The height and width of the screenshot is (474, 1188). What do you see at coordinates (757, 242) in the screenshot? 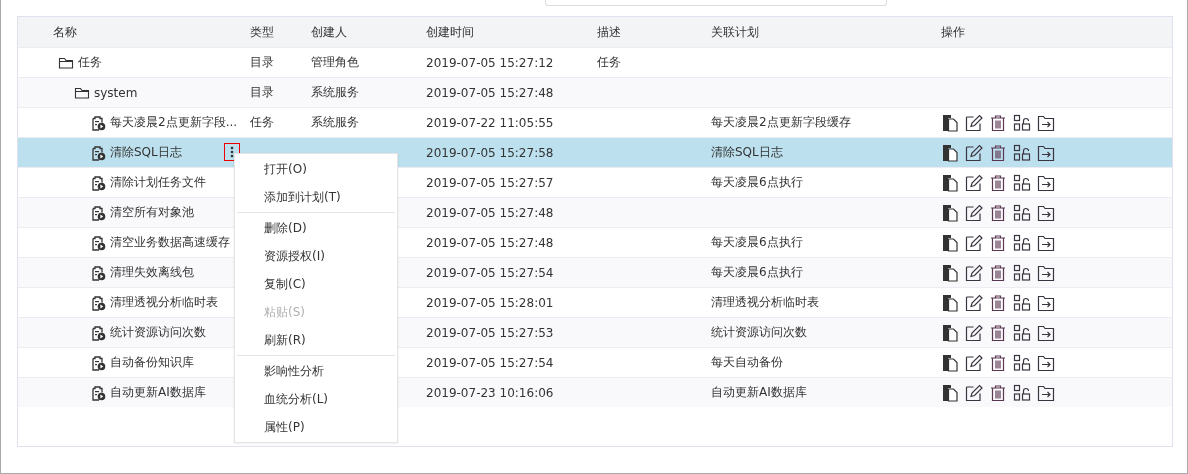
I see `plan-cell: 每天凌晨6点执行` at bounding box center [757, 242].